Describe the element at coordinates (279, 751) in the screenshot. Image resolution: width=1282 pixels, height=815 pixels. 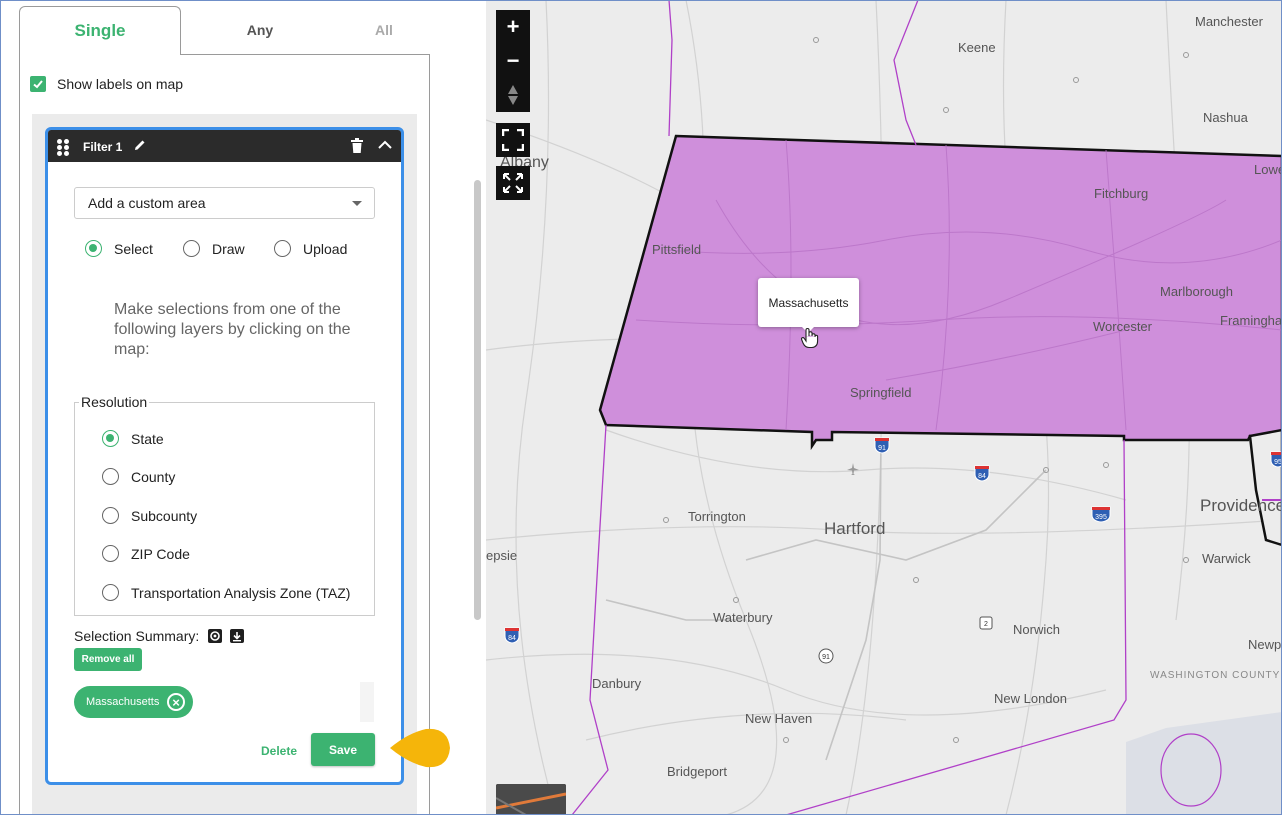
I see `delete-button: Delete` at that location.